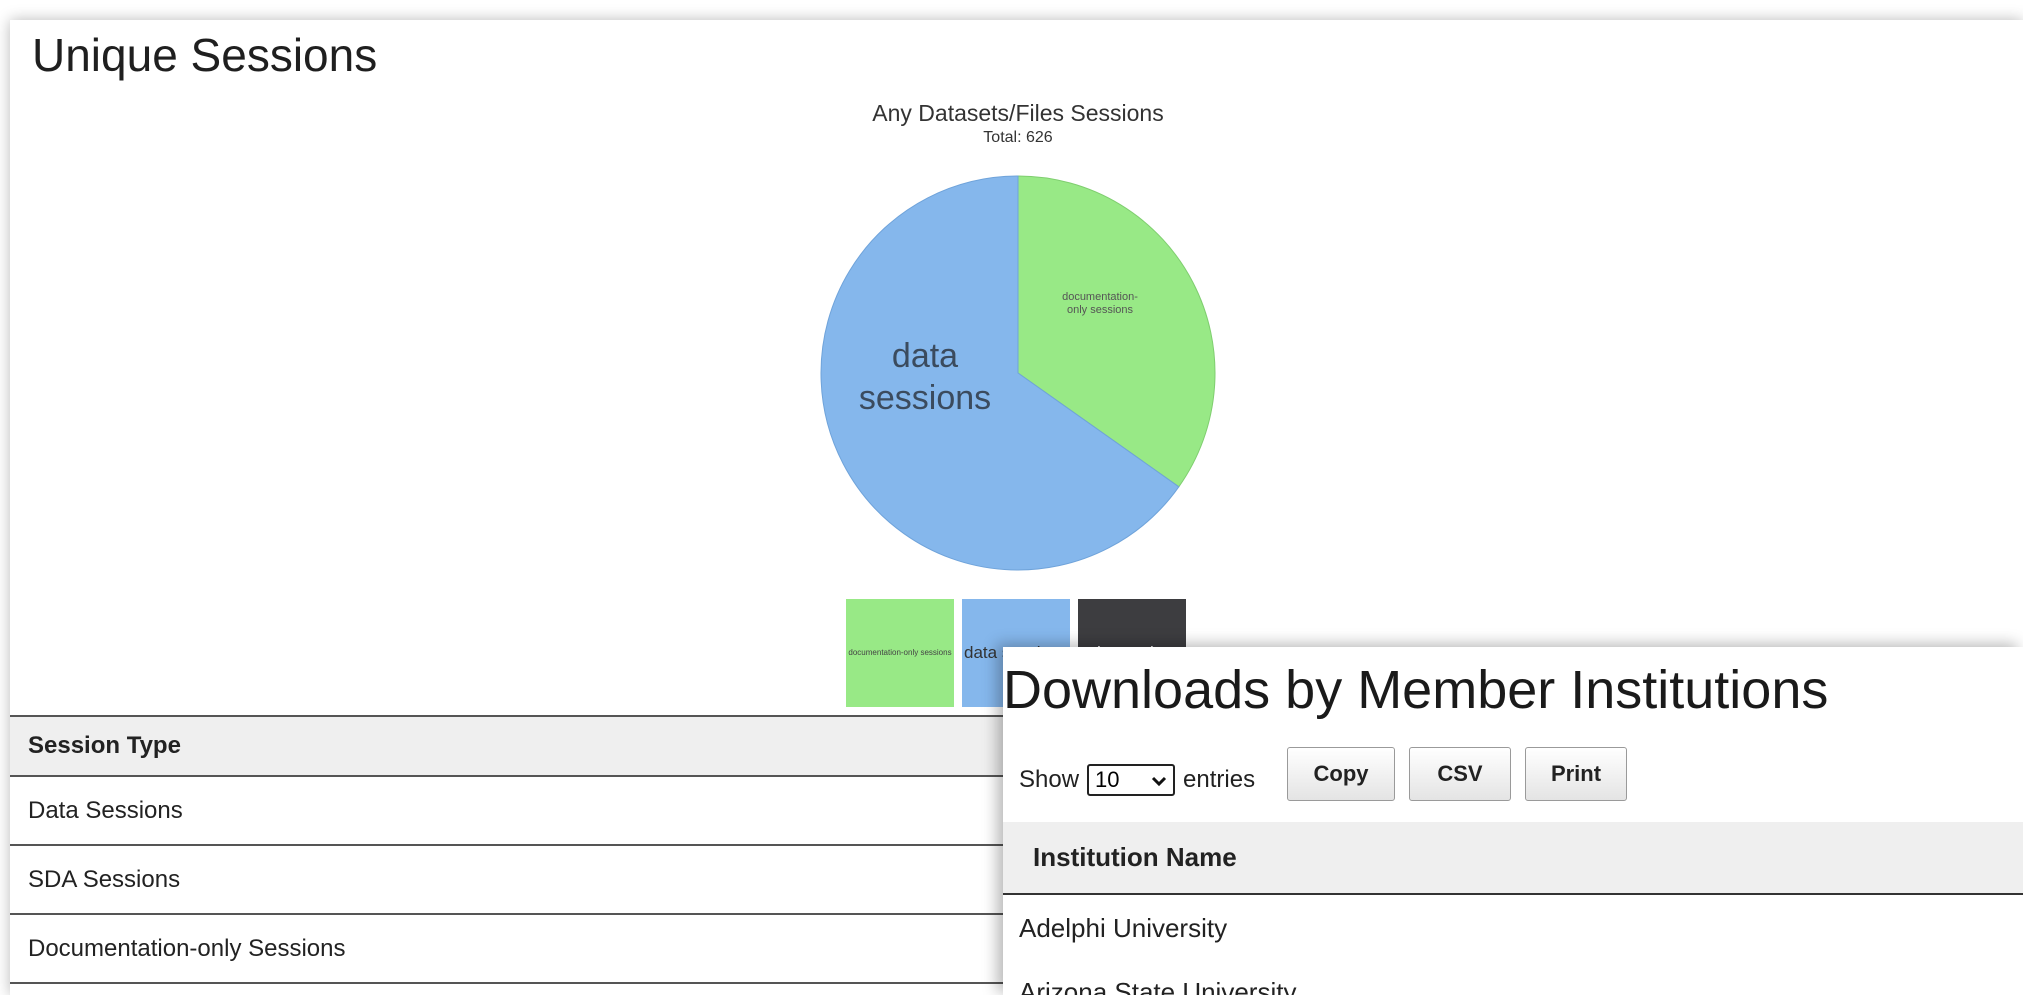 The height and width of the screenshot is (995, 2023). I want to click on chevron-down-icon, so click(1159, 780).